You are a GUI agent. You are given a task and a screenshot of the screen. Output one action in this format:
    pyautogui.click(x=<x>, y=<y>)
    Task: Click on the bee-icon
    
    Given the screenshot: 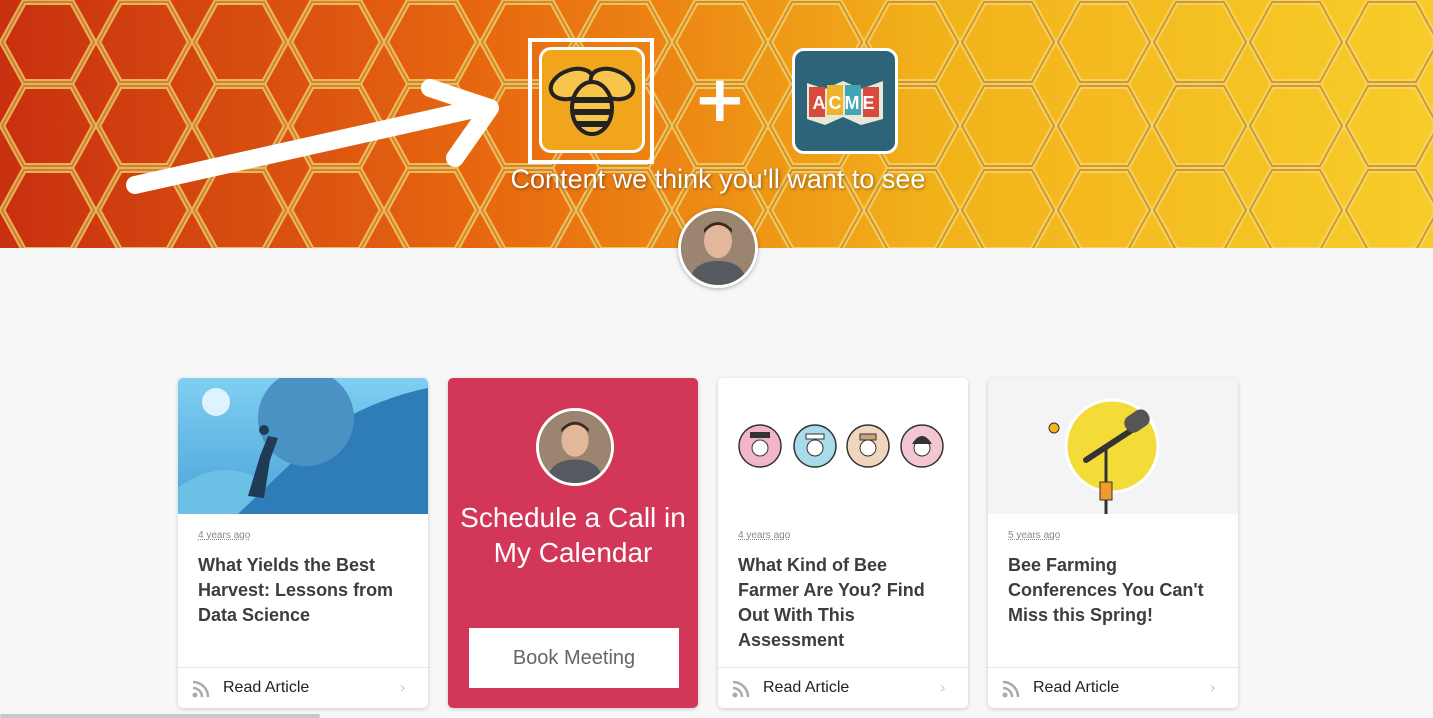 What is the action you would take?
    pyautogui.click(x=592, y=101)
    